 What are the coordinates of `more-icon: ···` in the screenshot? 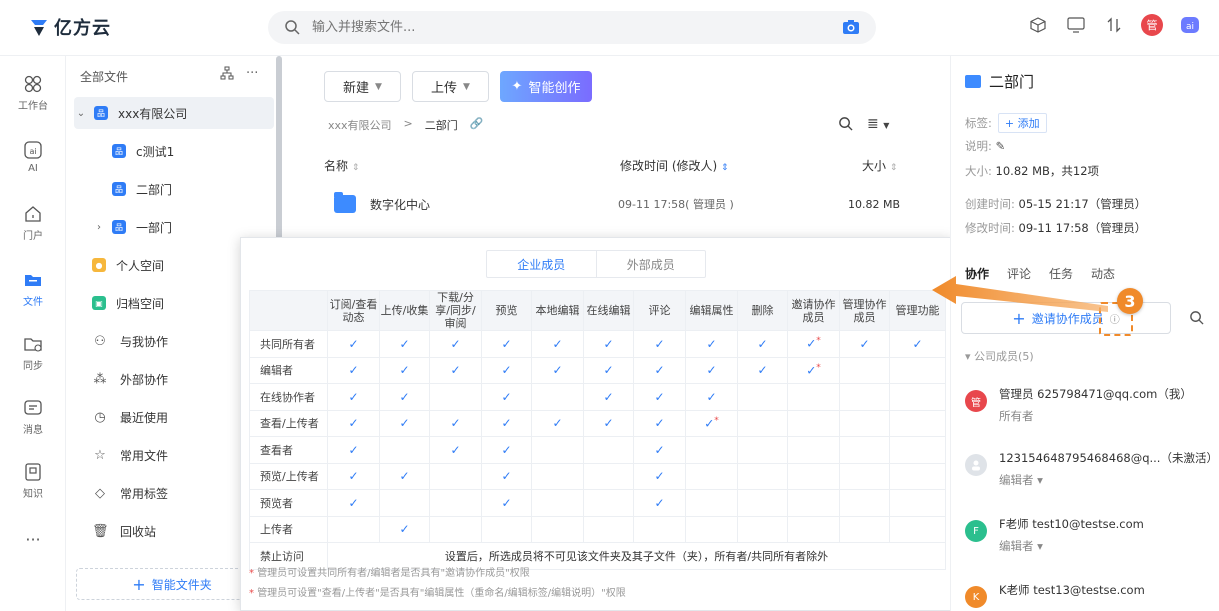 It's located at (252, 75).